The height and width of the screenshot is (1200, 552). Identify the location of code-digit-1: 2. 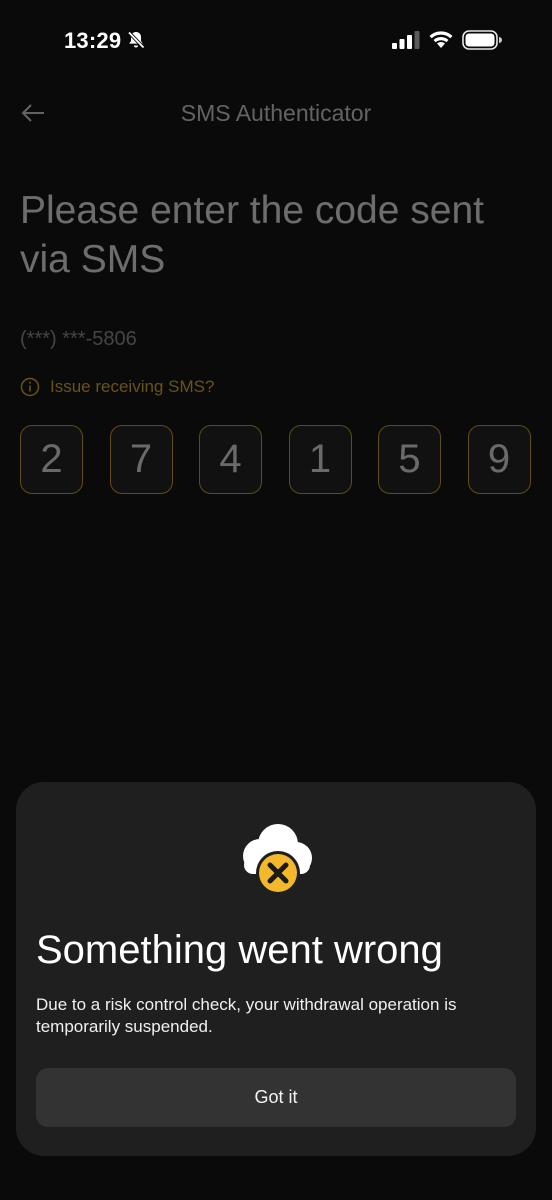
(51, 459).